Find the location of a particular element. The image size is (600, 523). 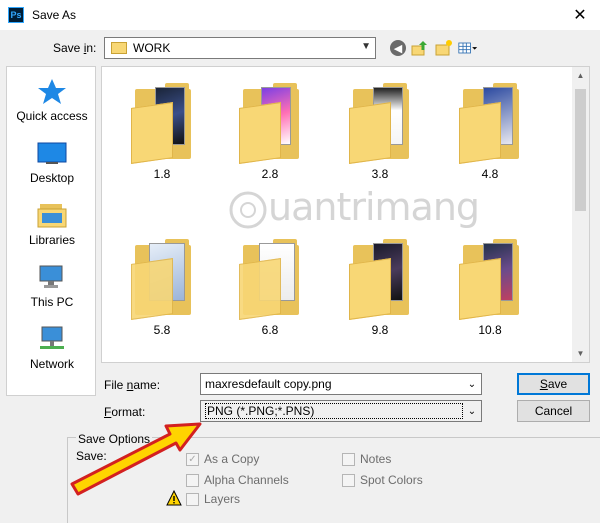

place-libraries: Libraries is located at coordinates (52, 224).